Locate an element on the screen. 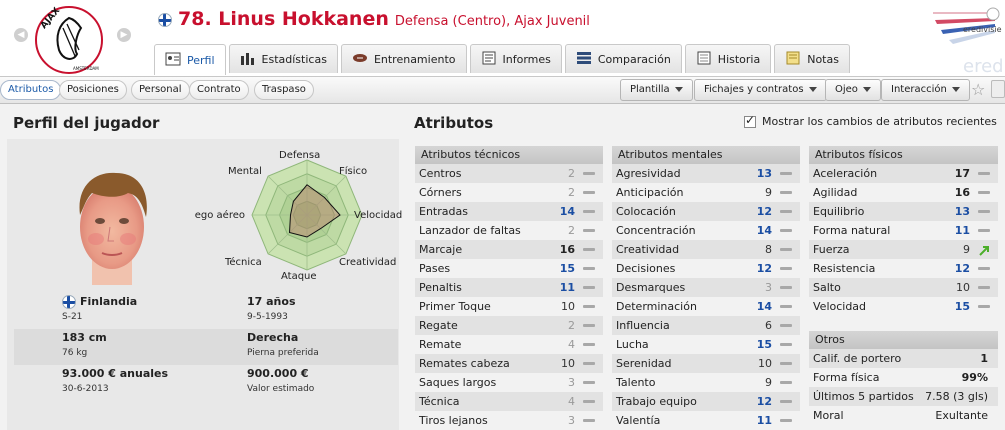 This screenshot has height=430, width=1005. attribute-row: Córners 2 is located at coordinates (509, 192).